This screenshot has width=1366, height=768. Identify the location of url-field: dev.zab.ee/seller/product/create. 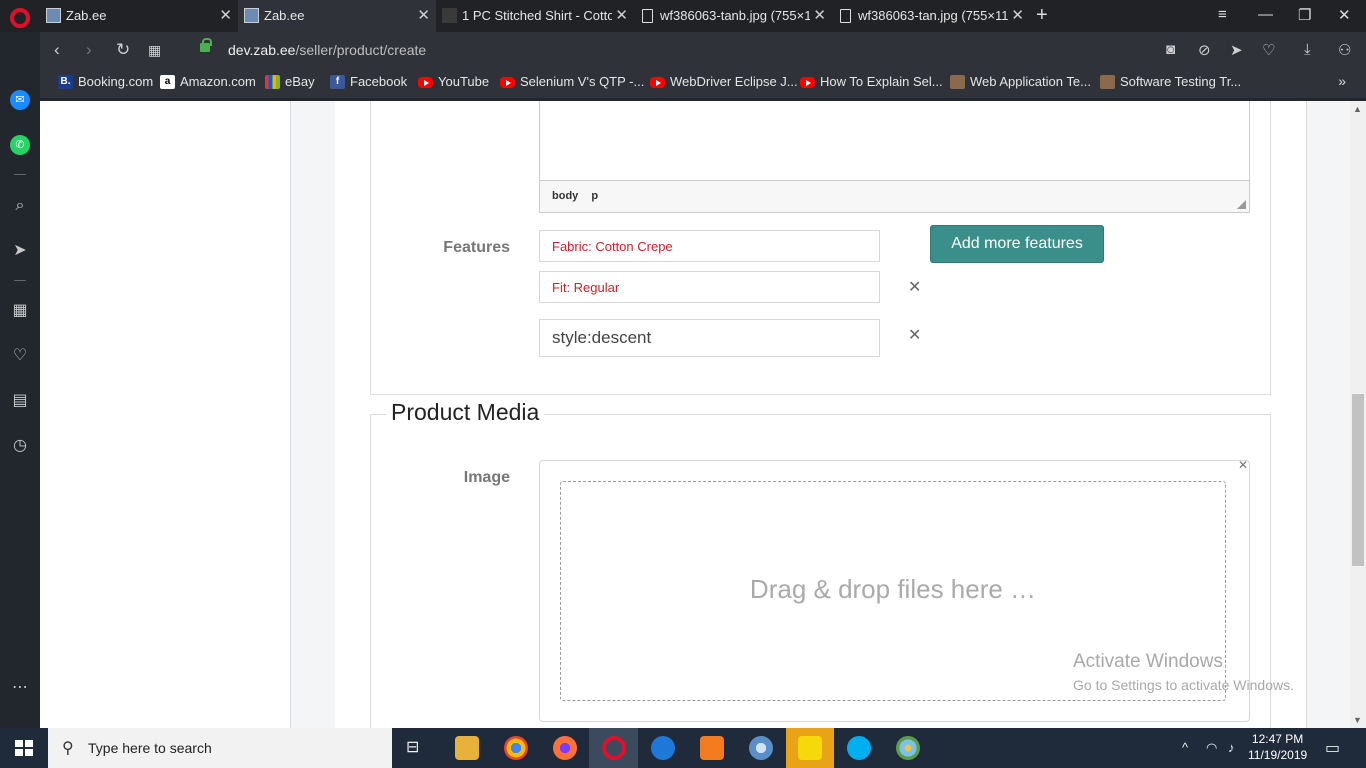
(327, 50).